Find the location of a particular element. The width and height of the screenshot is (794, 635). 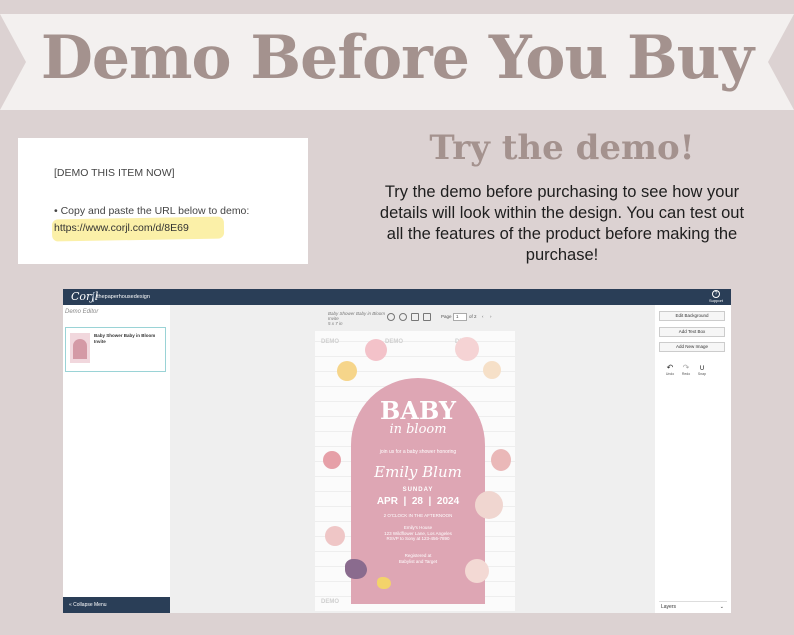

invite-bloom-text: in bloom is located at coordinates (418, 429).